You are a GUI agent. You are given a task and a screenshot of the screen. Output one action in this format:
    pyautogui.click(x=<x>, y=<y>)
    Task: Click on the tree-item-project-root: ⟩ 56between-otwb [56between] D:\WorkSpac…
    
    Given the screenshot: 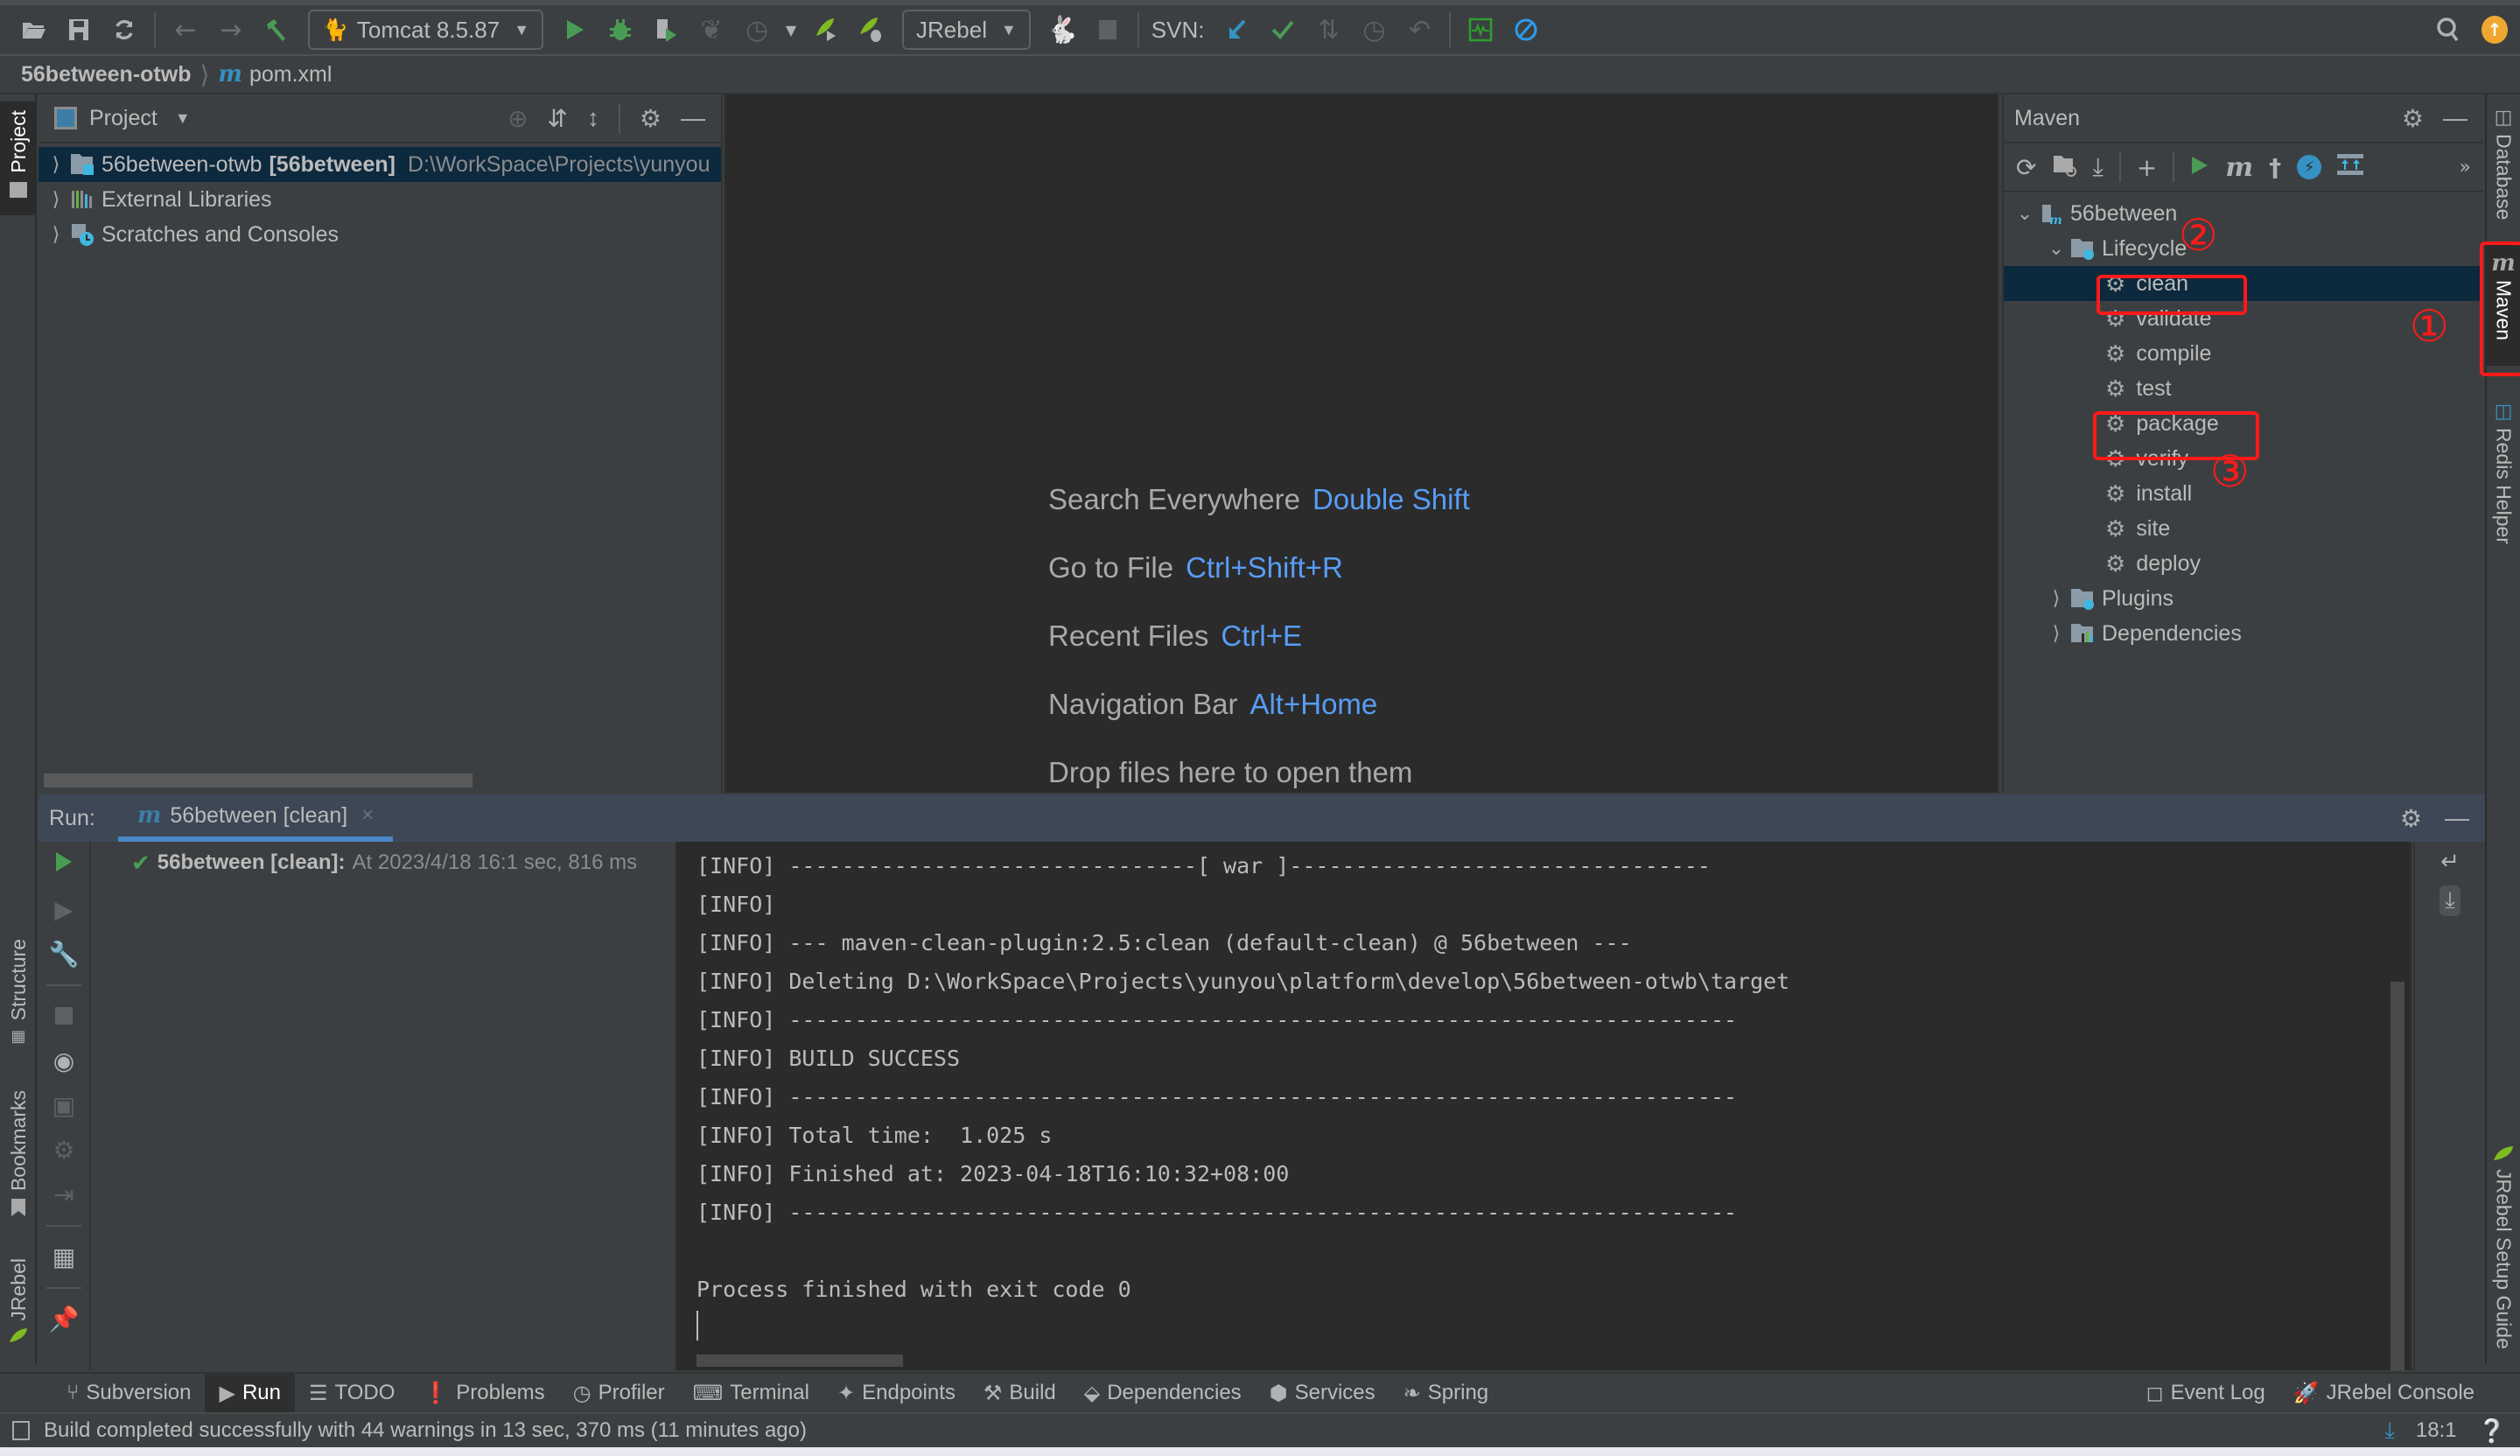 What is the action you would take?
    pyautogui.click(x=379, y=164)
    